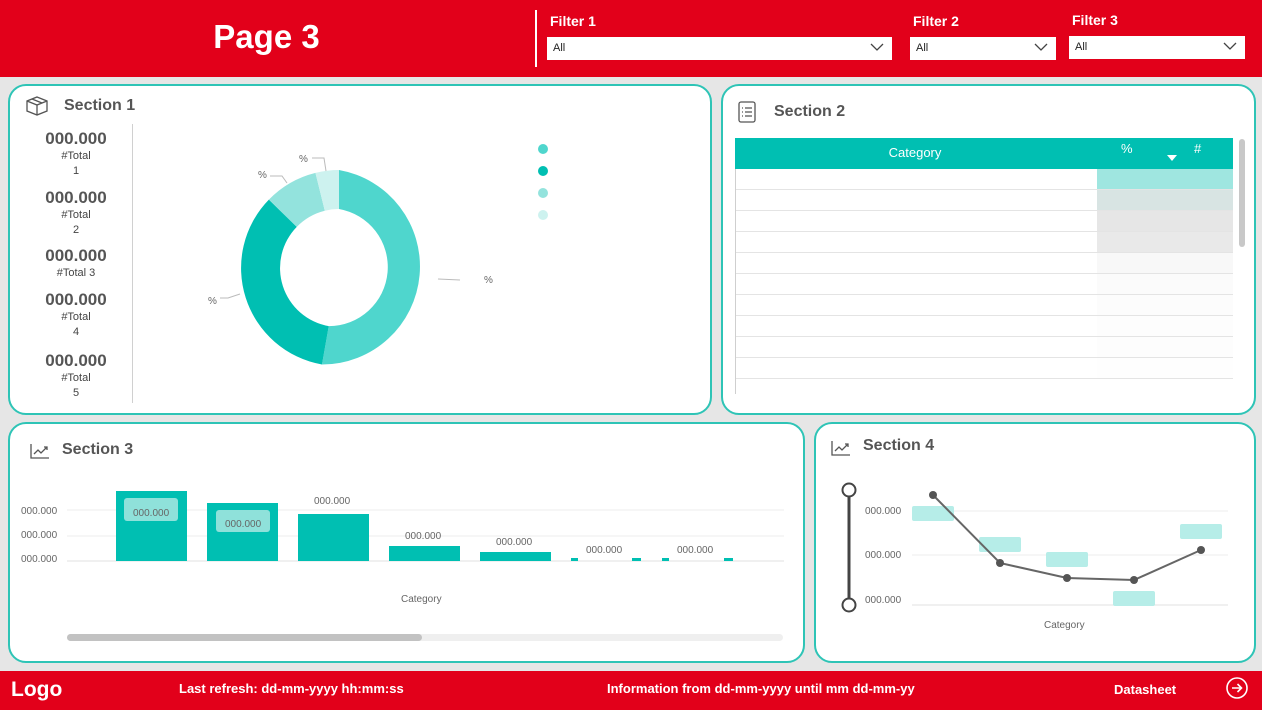  I want to click on kpi-2: 000.000 #Total 2, so click(76, 213).